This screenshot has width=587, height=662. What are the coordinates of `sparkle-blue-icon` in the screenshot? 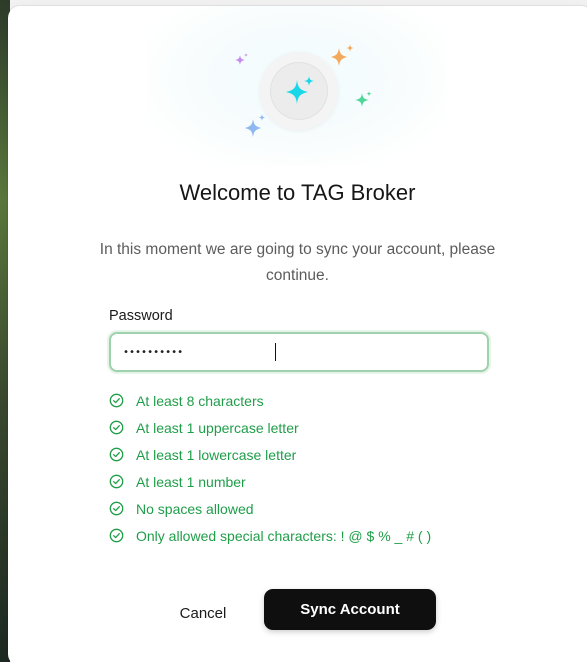 It's located at (256, 125).